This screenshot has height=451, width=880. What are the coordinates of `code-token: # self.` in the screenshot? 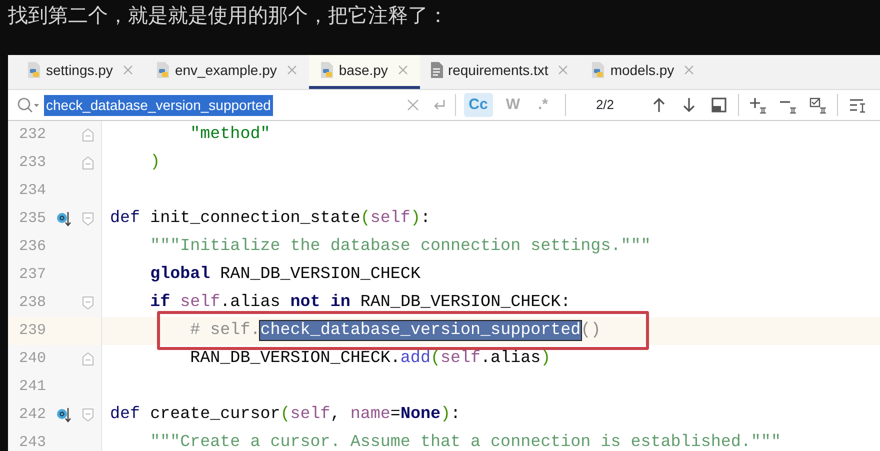 It's located at (225, 330).